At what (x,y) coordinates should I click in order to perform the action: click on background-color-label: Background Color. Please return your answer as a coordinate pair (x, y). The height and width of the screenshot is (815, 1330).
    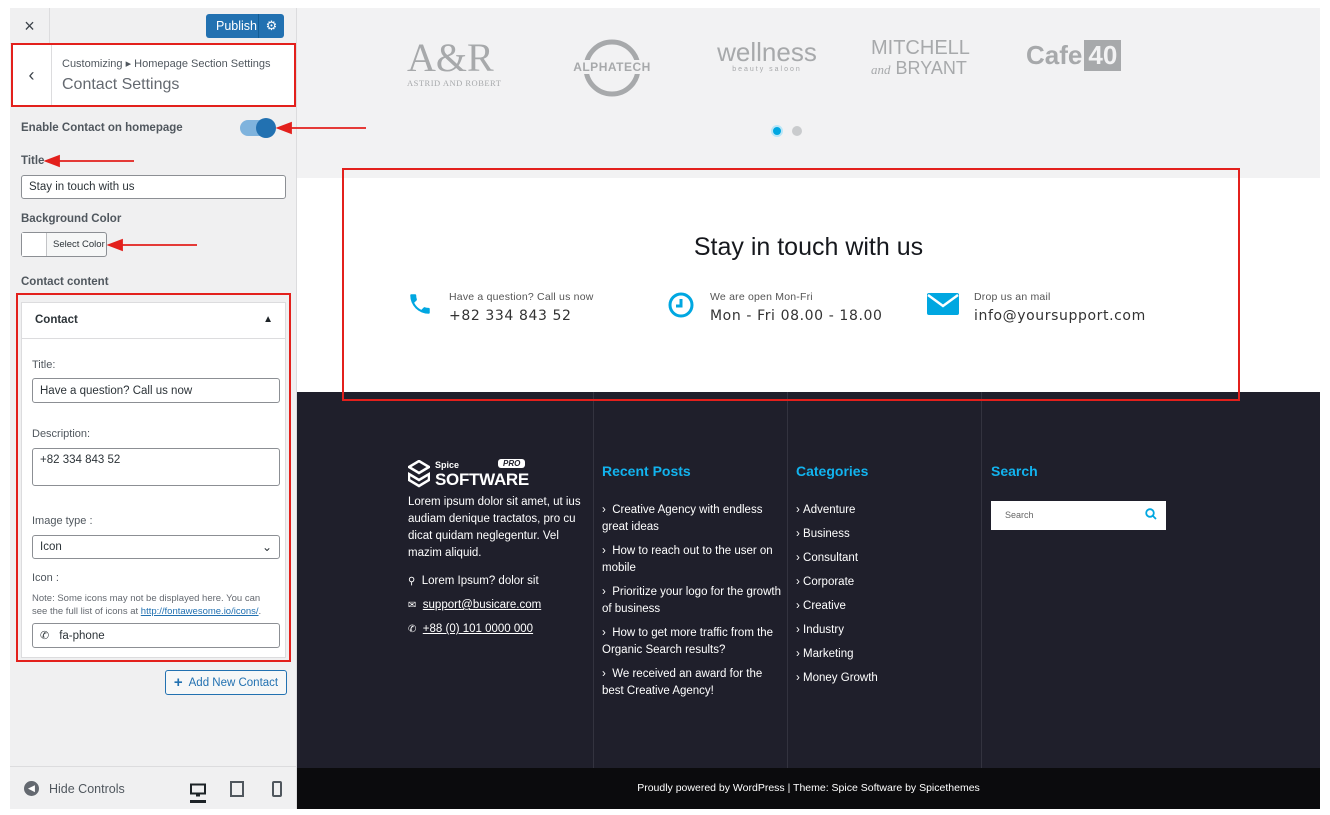
    Looking at the image, I should click on (71, 219).